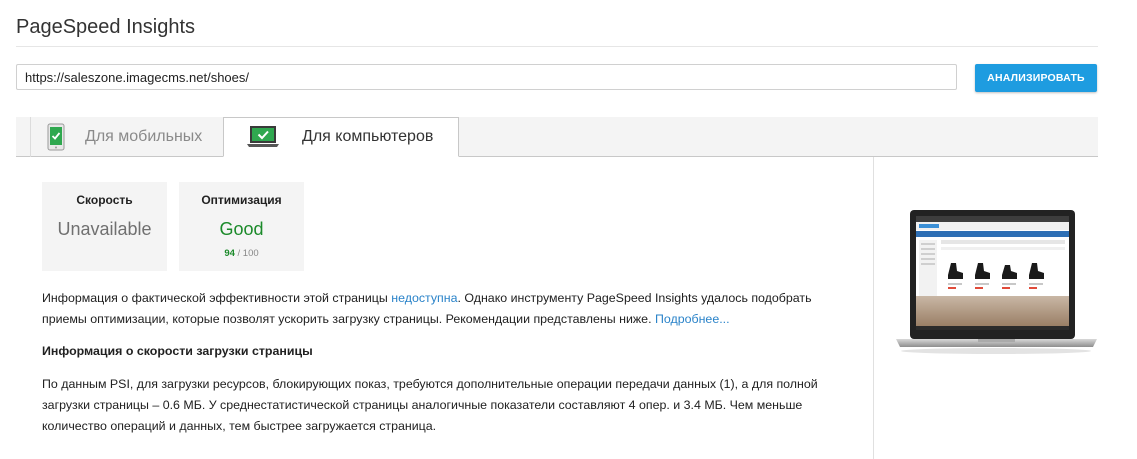 This screenshot has height=459, width=1137. Describe the element at coordinates (263, 136) in the screenshot. I see `laptop-icon` at that location.